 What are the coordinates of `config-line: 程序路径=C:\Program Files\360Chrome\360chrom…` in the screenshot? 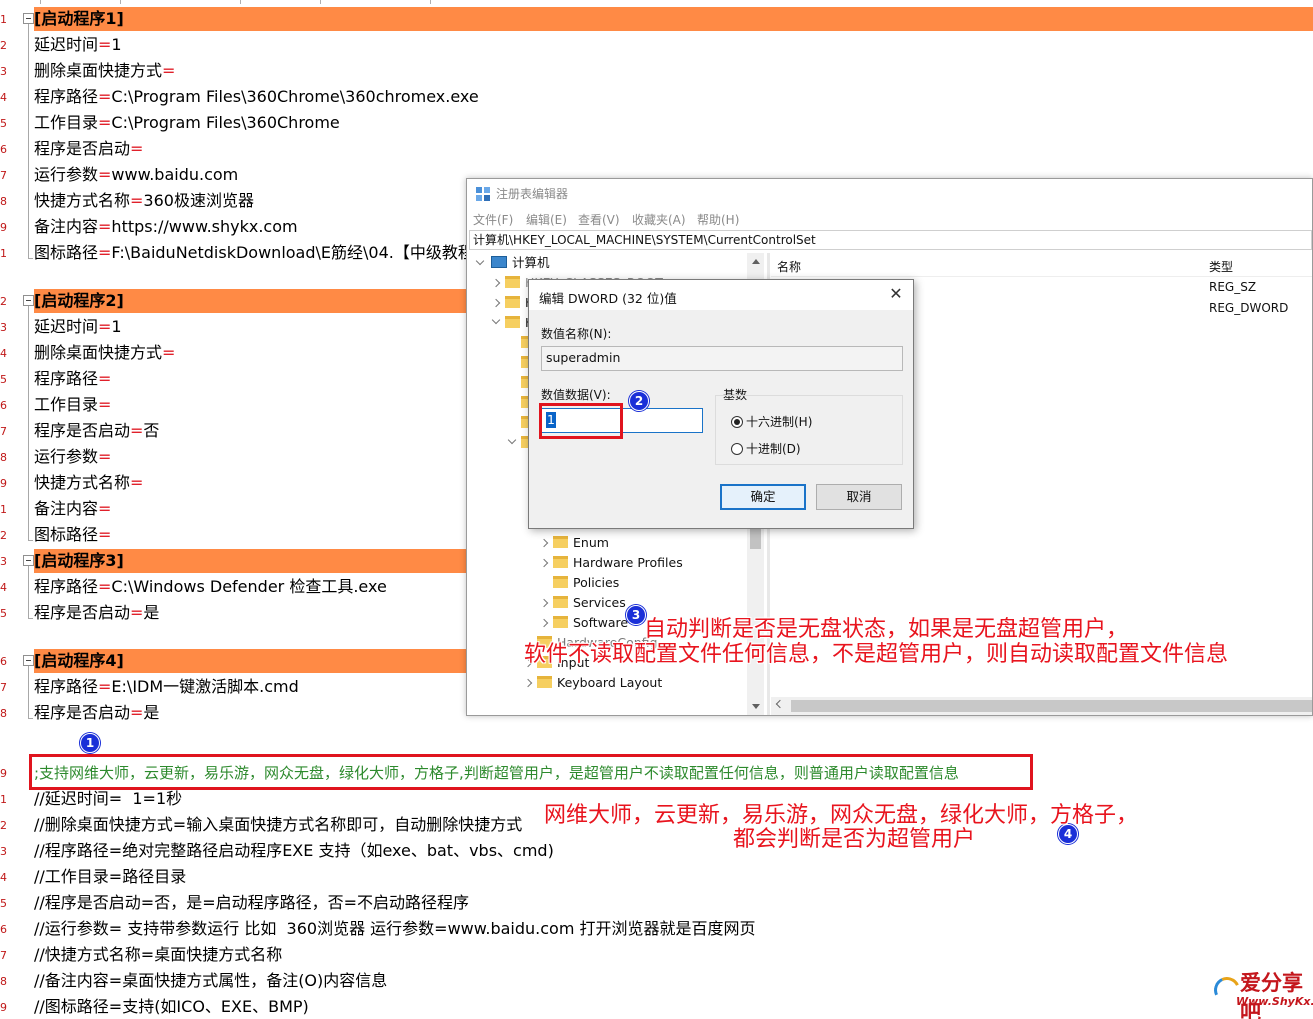 It's located at (256, 97).